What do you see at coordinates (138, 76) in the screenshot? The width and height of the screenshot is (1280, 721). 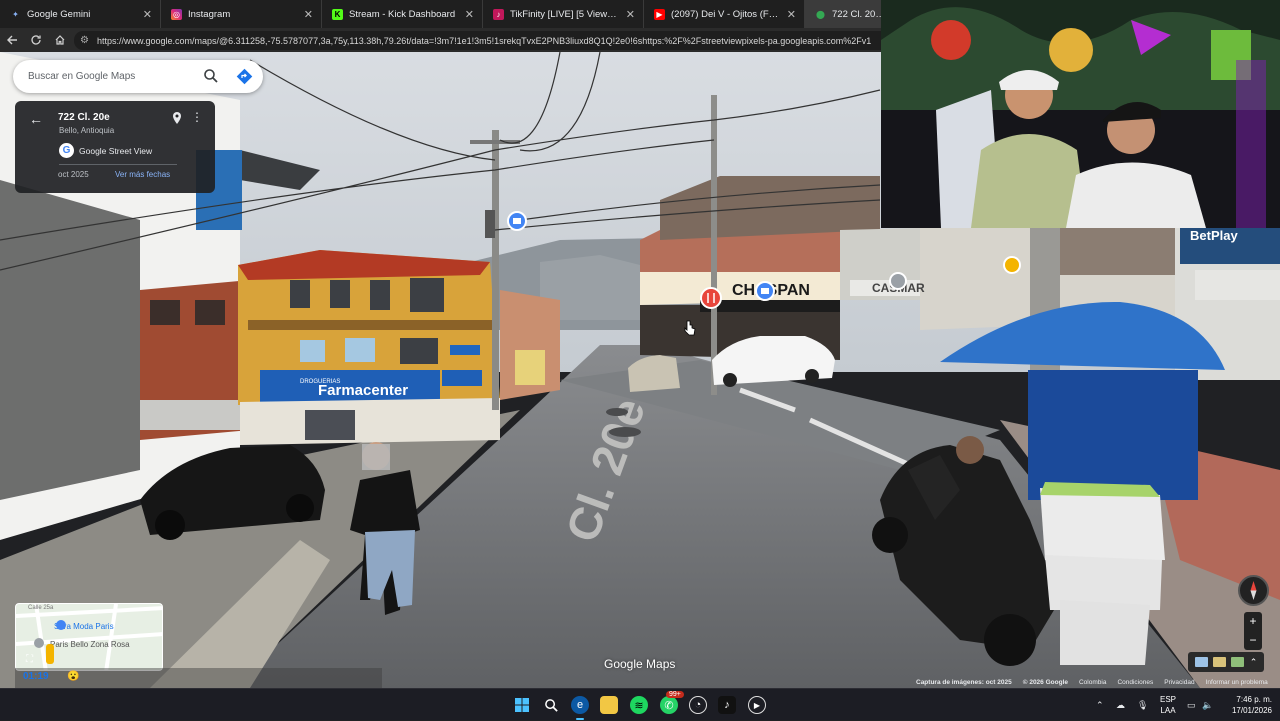 I see `maps-search-box: Buscar en Google Maps` at bounding box center [138, 76].